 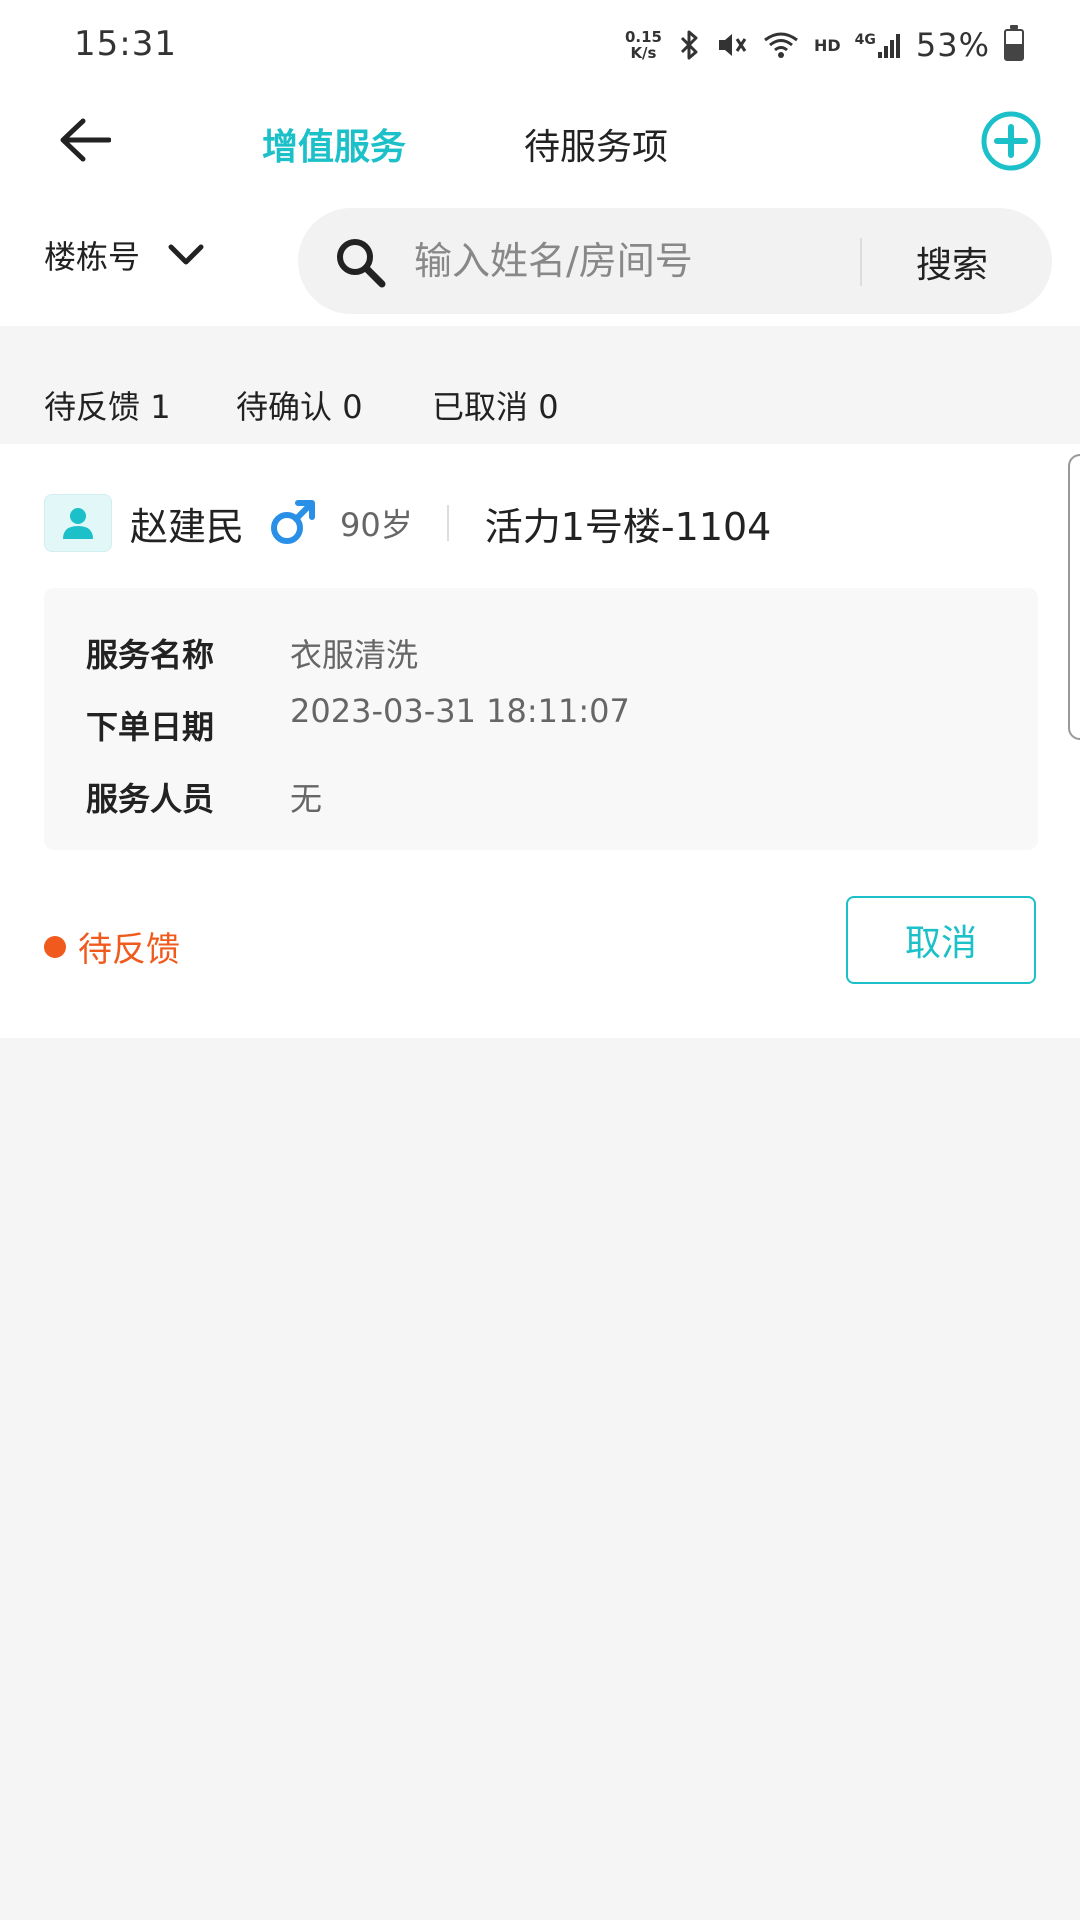 I want to click on count-label: 待确认, so click(x=284, y=407).